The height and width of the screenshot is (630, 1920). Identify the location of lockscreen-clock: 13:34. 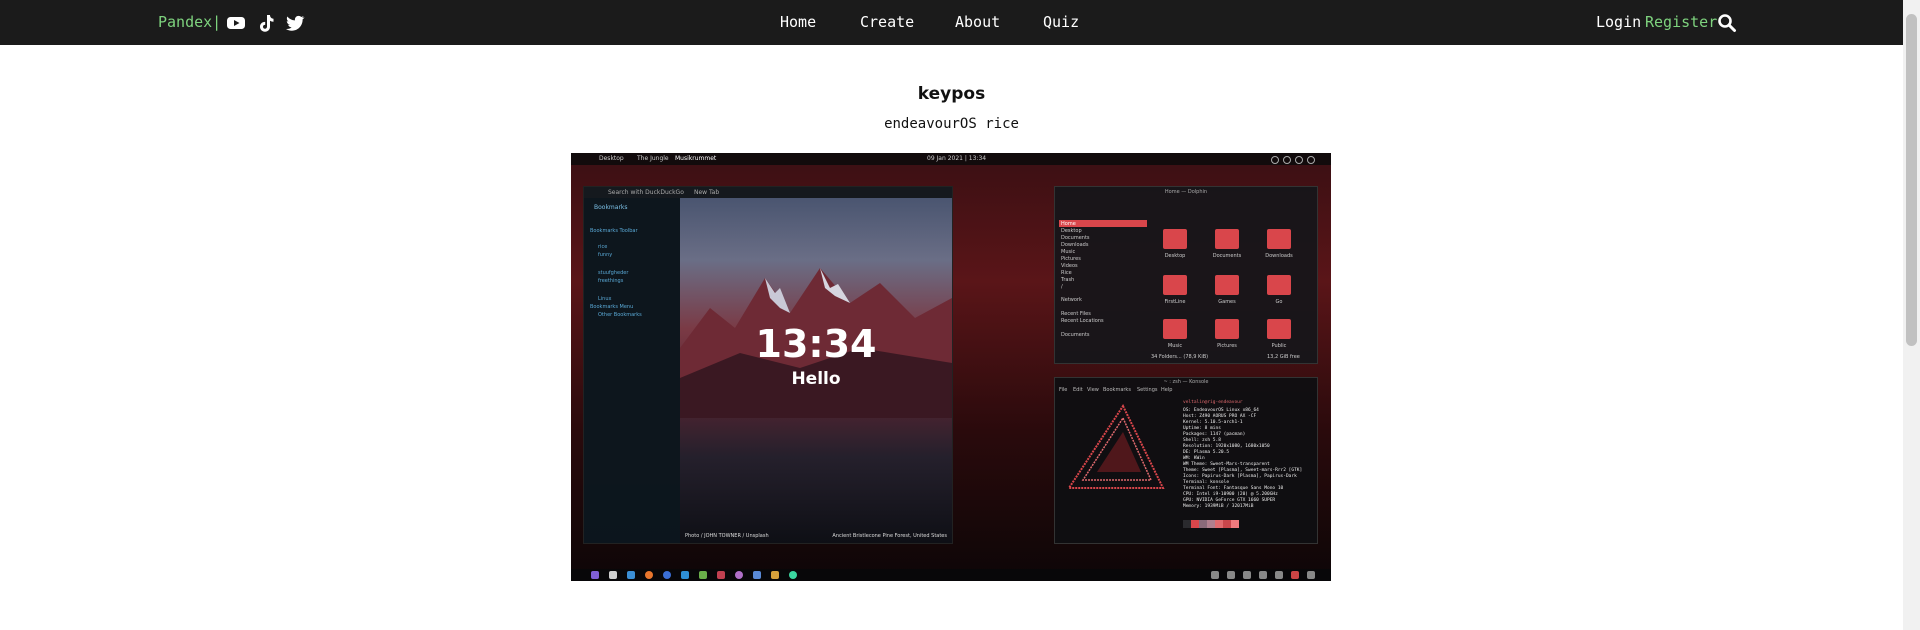
(816, 344).